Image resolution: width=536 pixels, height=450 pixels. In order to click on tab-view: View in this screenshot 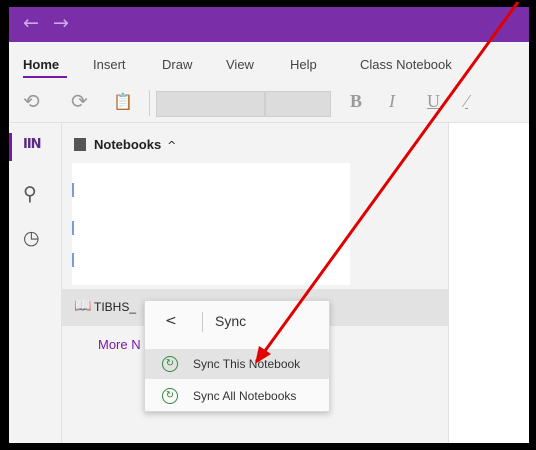, I will do `click(240, 64)`.